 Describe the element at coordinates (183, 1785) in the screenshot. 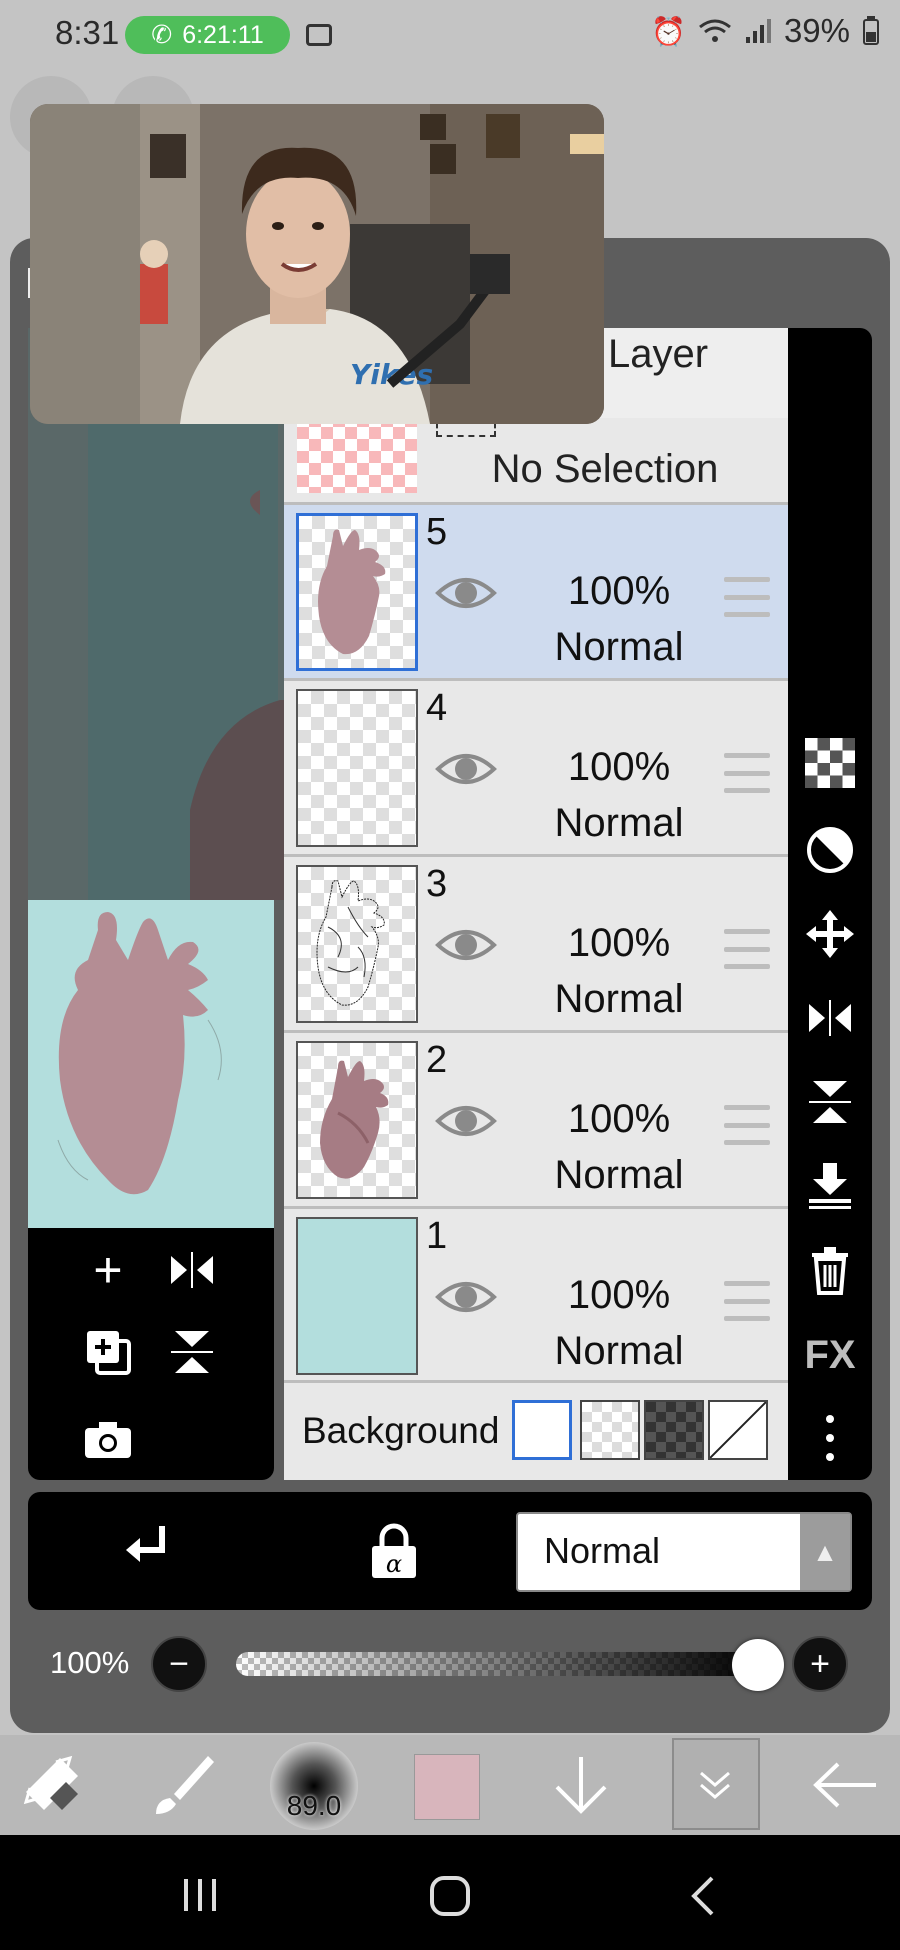

I see `brush-tool-icon` at that location.